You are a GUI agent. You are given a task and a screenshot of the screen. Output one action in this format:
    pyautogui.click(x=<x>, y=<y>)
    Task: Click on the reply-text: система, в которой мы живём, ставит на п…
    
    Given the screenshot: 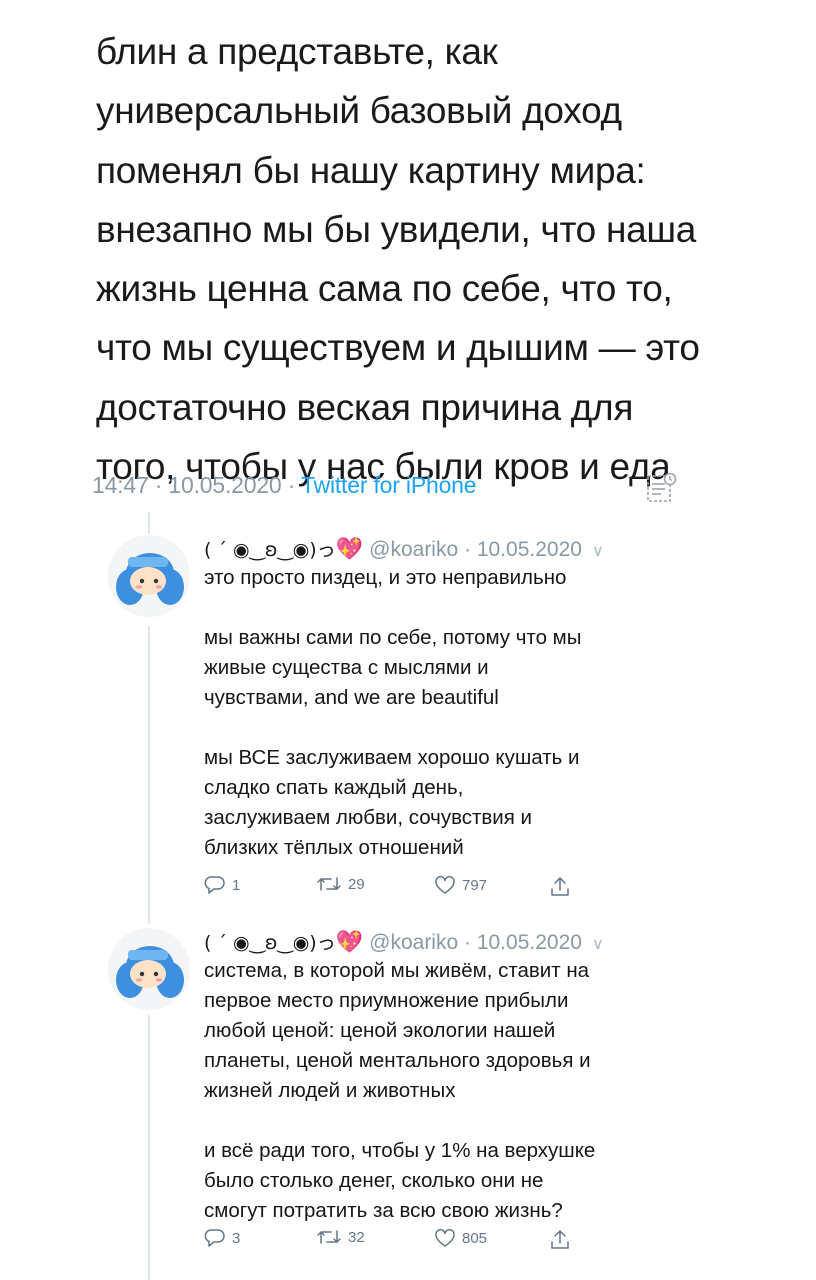 What is the action you would take?
    pyautogui.click(x=400, y=1090)
    